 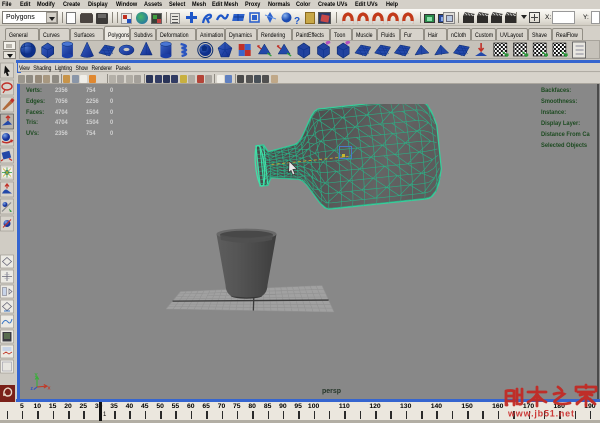 I want to click on svg-text: x, so click(x=50, y=389).